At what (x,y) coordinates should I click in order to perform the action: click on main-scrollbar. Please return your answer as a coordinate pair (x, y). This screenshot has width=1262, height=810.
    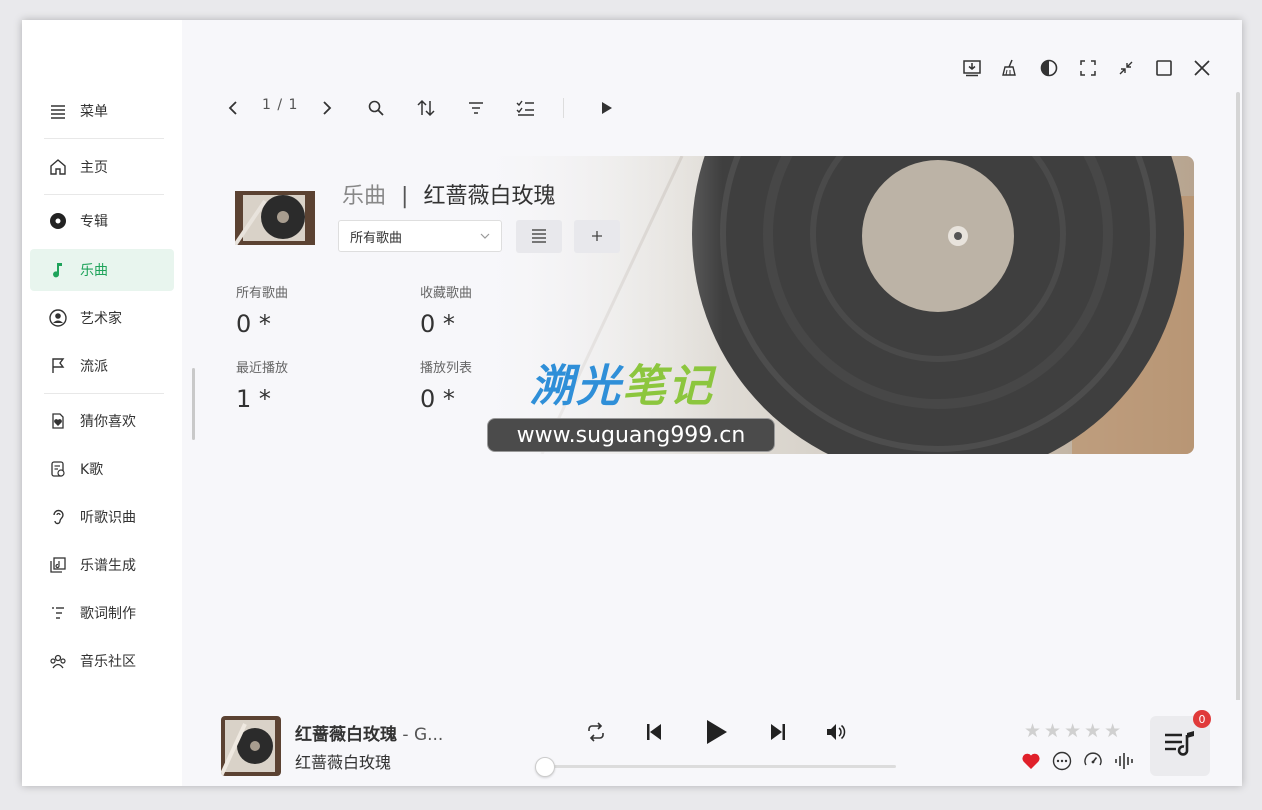
    Looking at the image, I should click on (1238, 397).